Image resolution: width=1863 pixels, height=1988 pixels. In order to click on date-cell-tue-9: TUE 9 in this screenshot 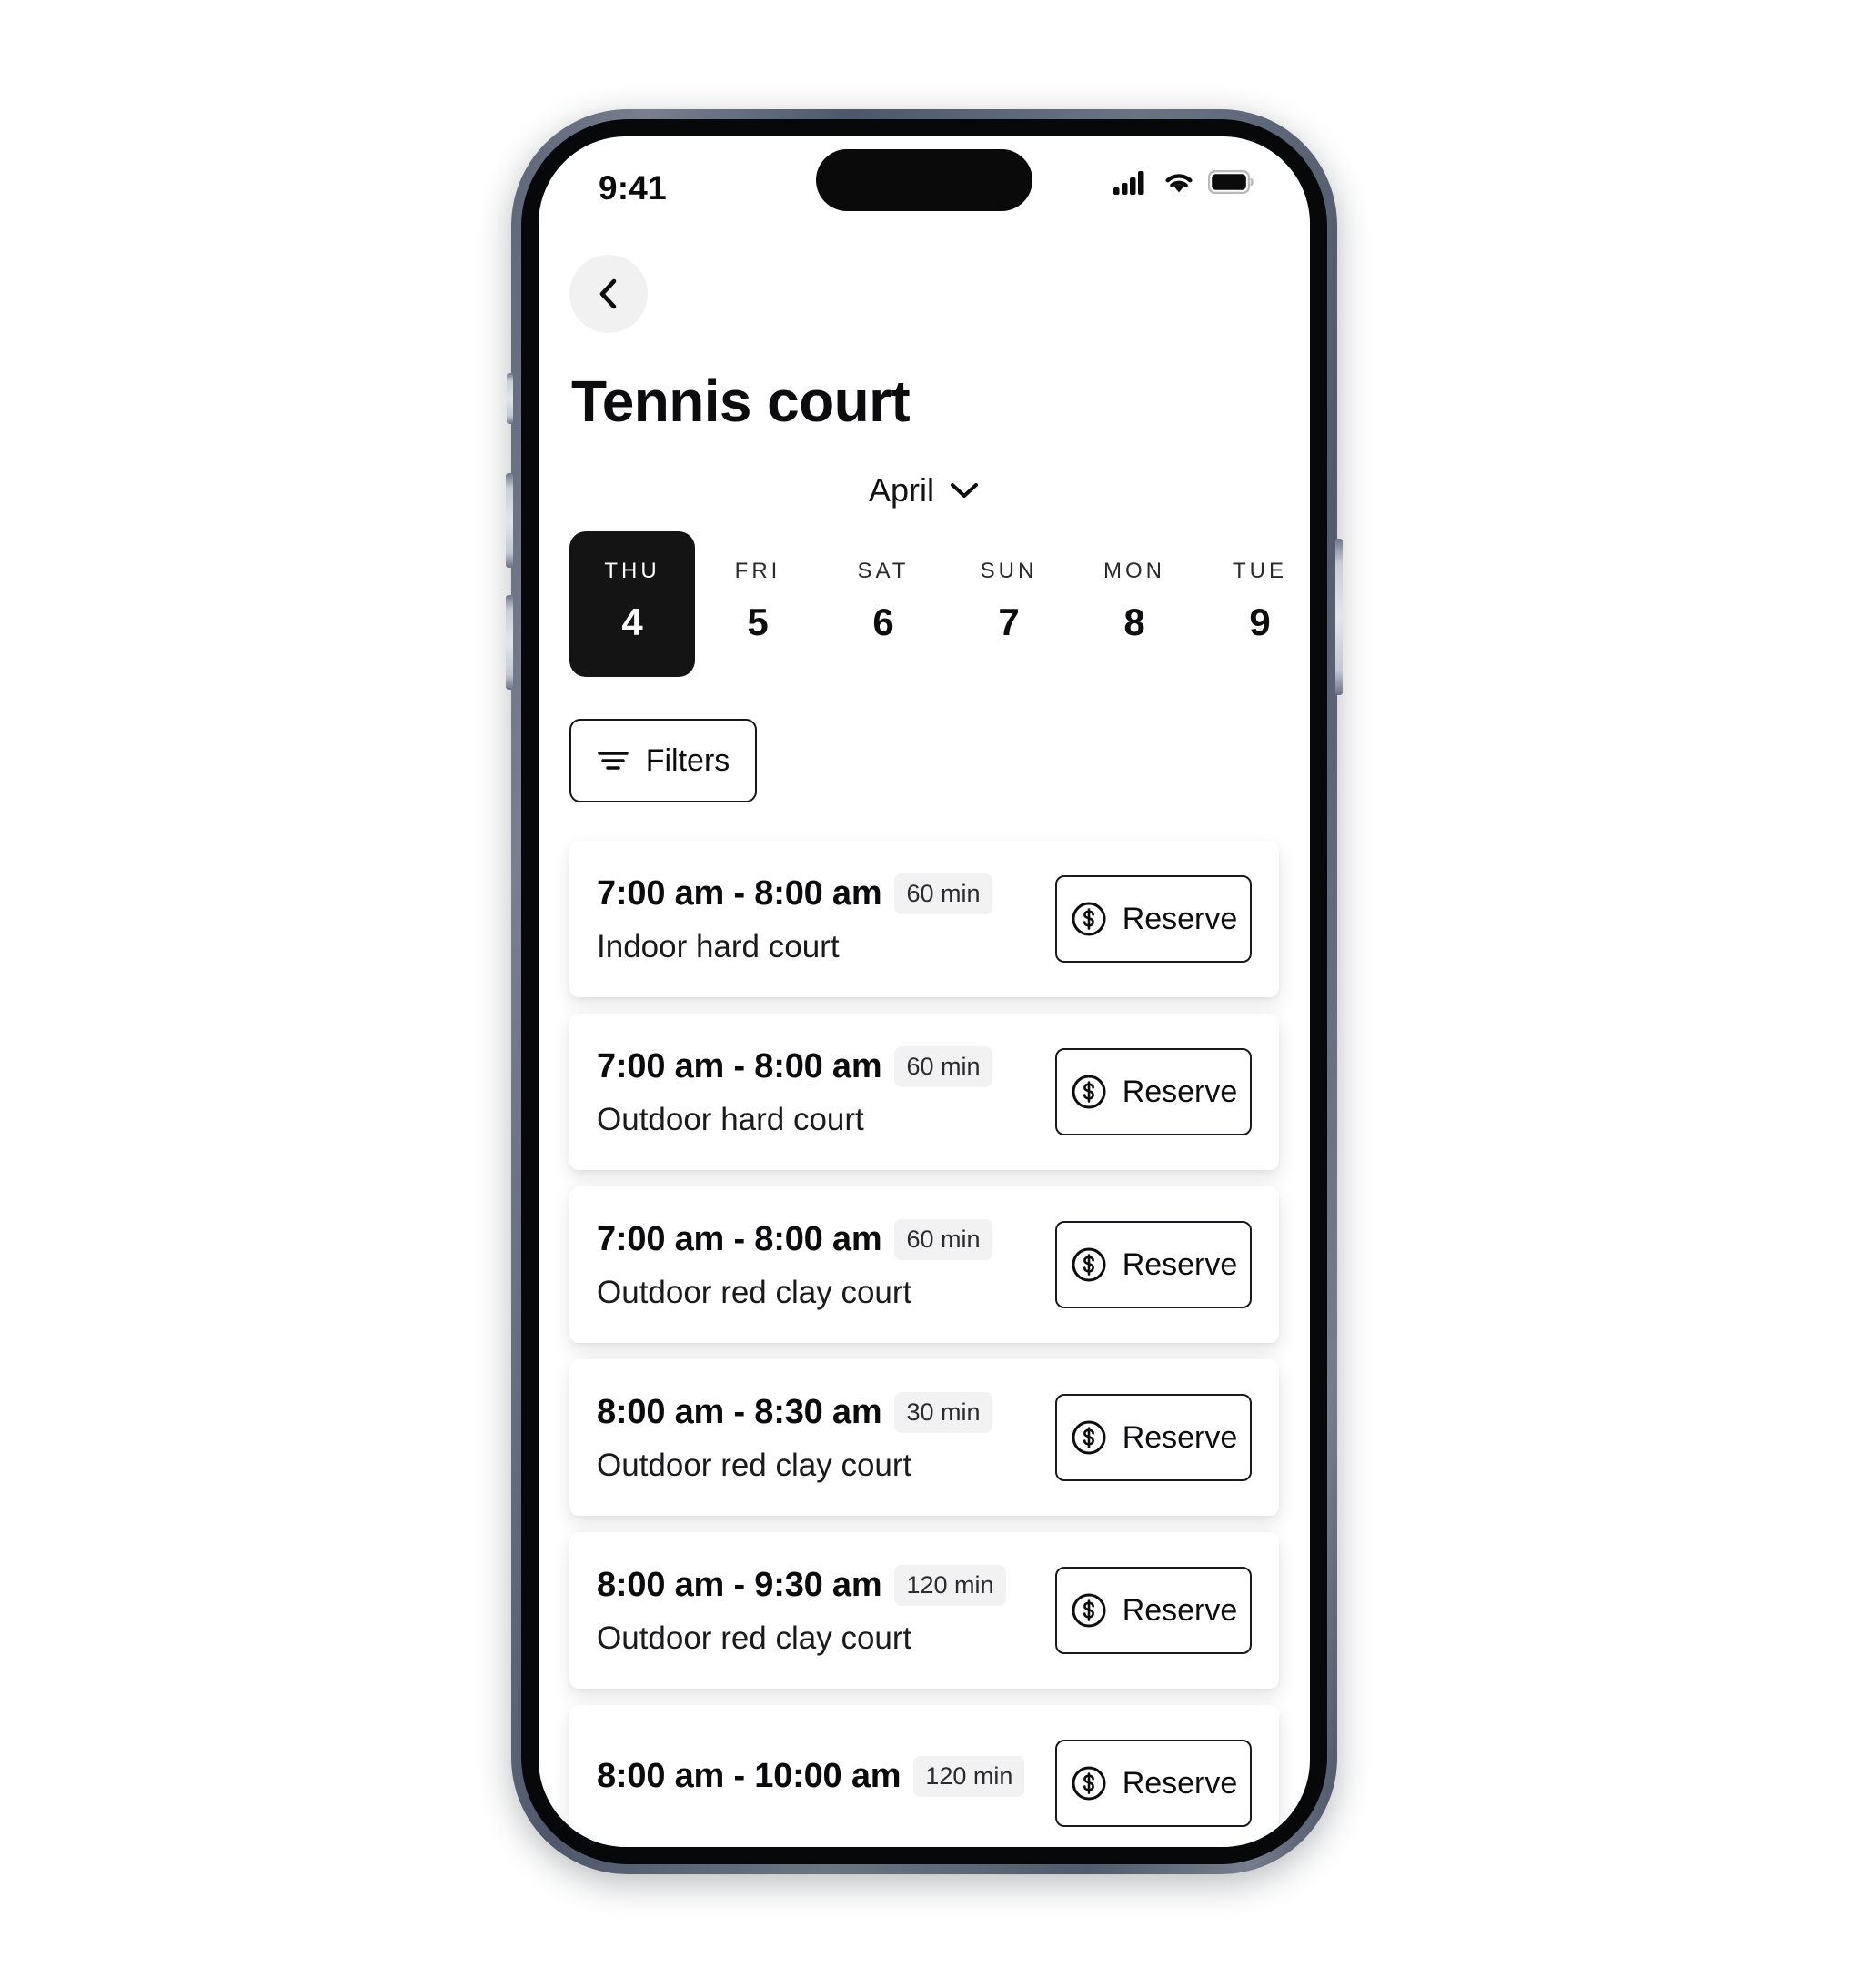, I will do `click(1253, 604)`.